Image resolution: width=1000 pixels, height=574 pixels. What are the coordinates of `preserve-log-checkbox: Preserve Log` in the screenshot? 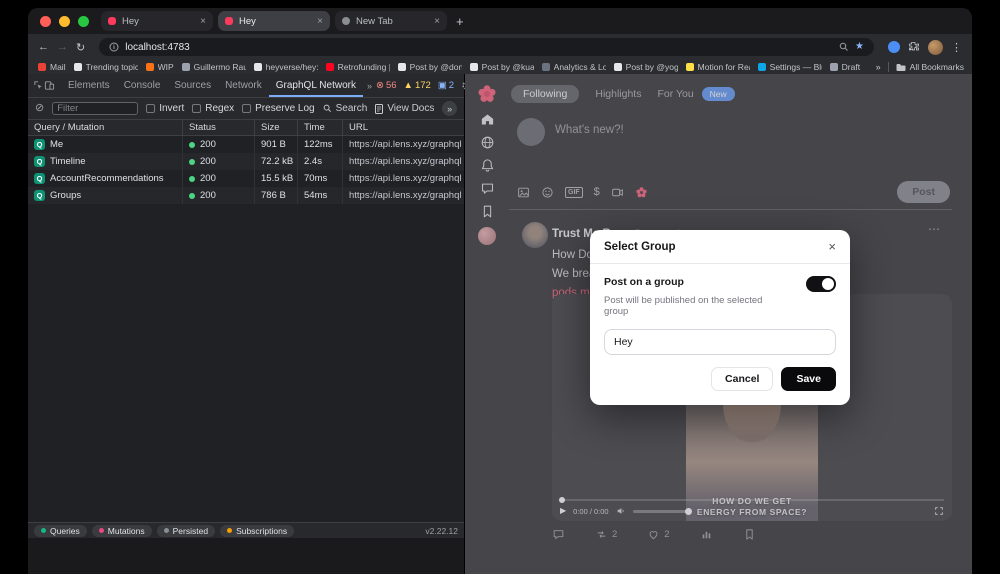 It's located at (278, 108).